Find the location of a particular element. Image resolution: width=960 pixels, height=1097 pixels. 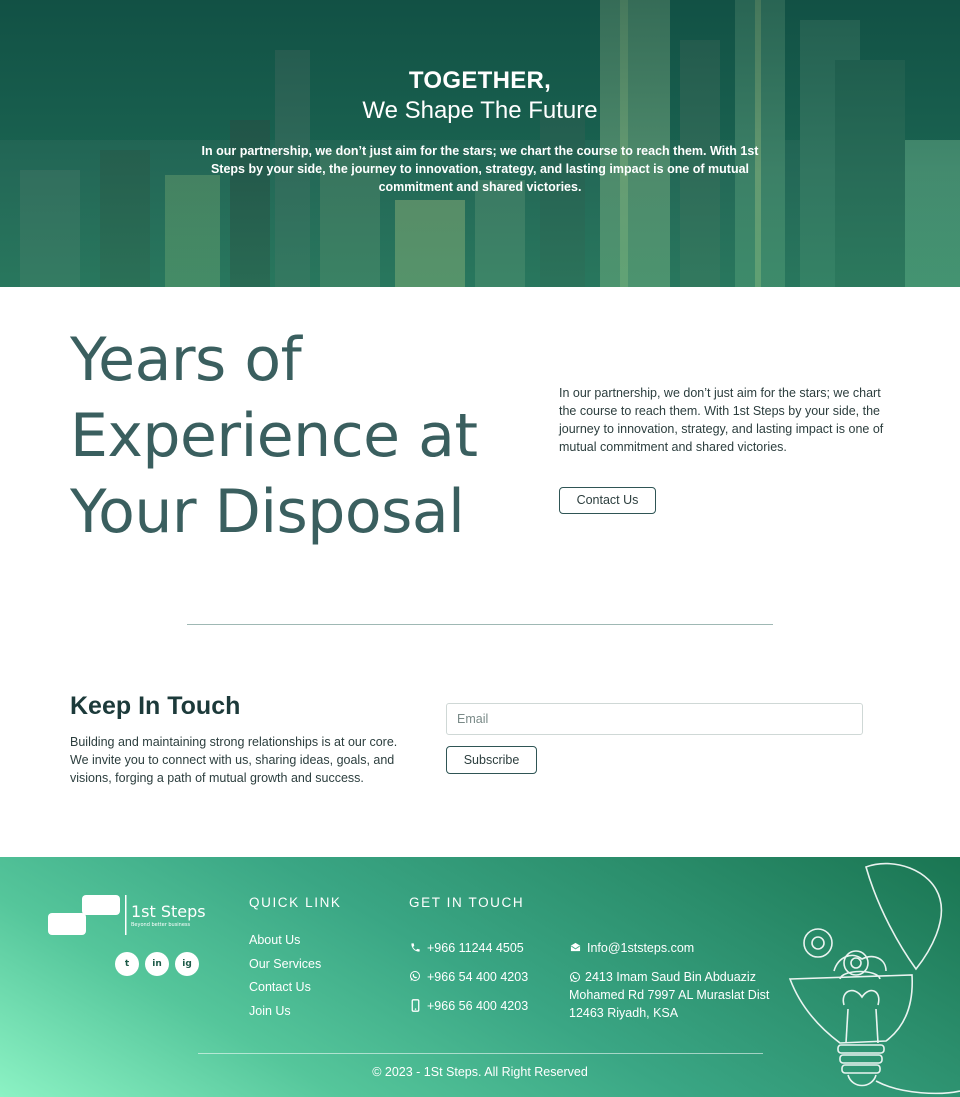

logo-tagline: Beyond better business is located at coordinates (161, 925).